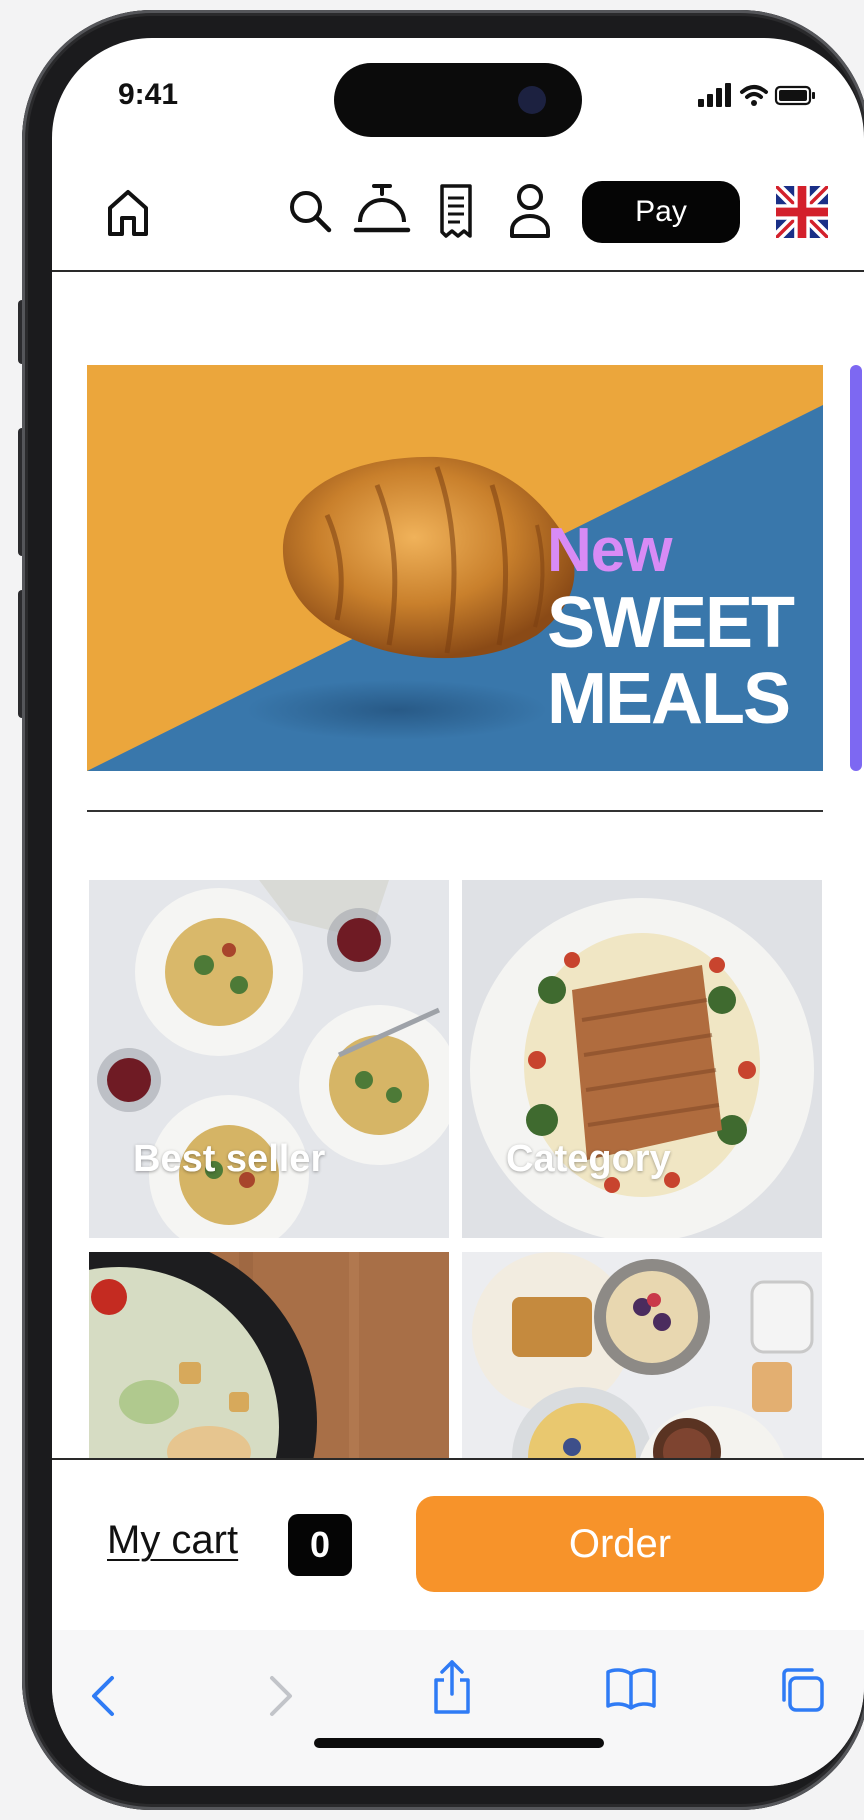 The height and width of the screenshot is (1820, 864). Describe the element at coordinates (588, 1159) in the screenshot. I see `category-label: Category` at that location.